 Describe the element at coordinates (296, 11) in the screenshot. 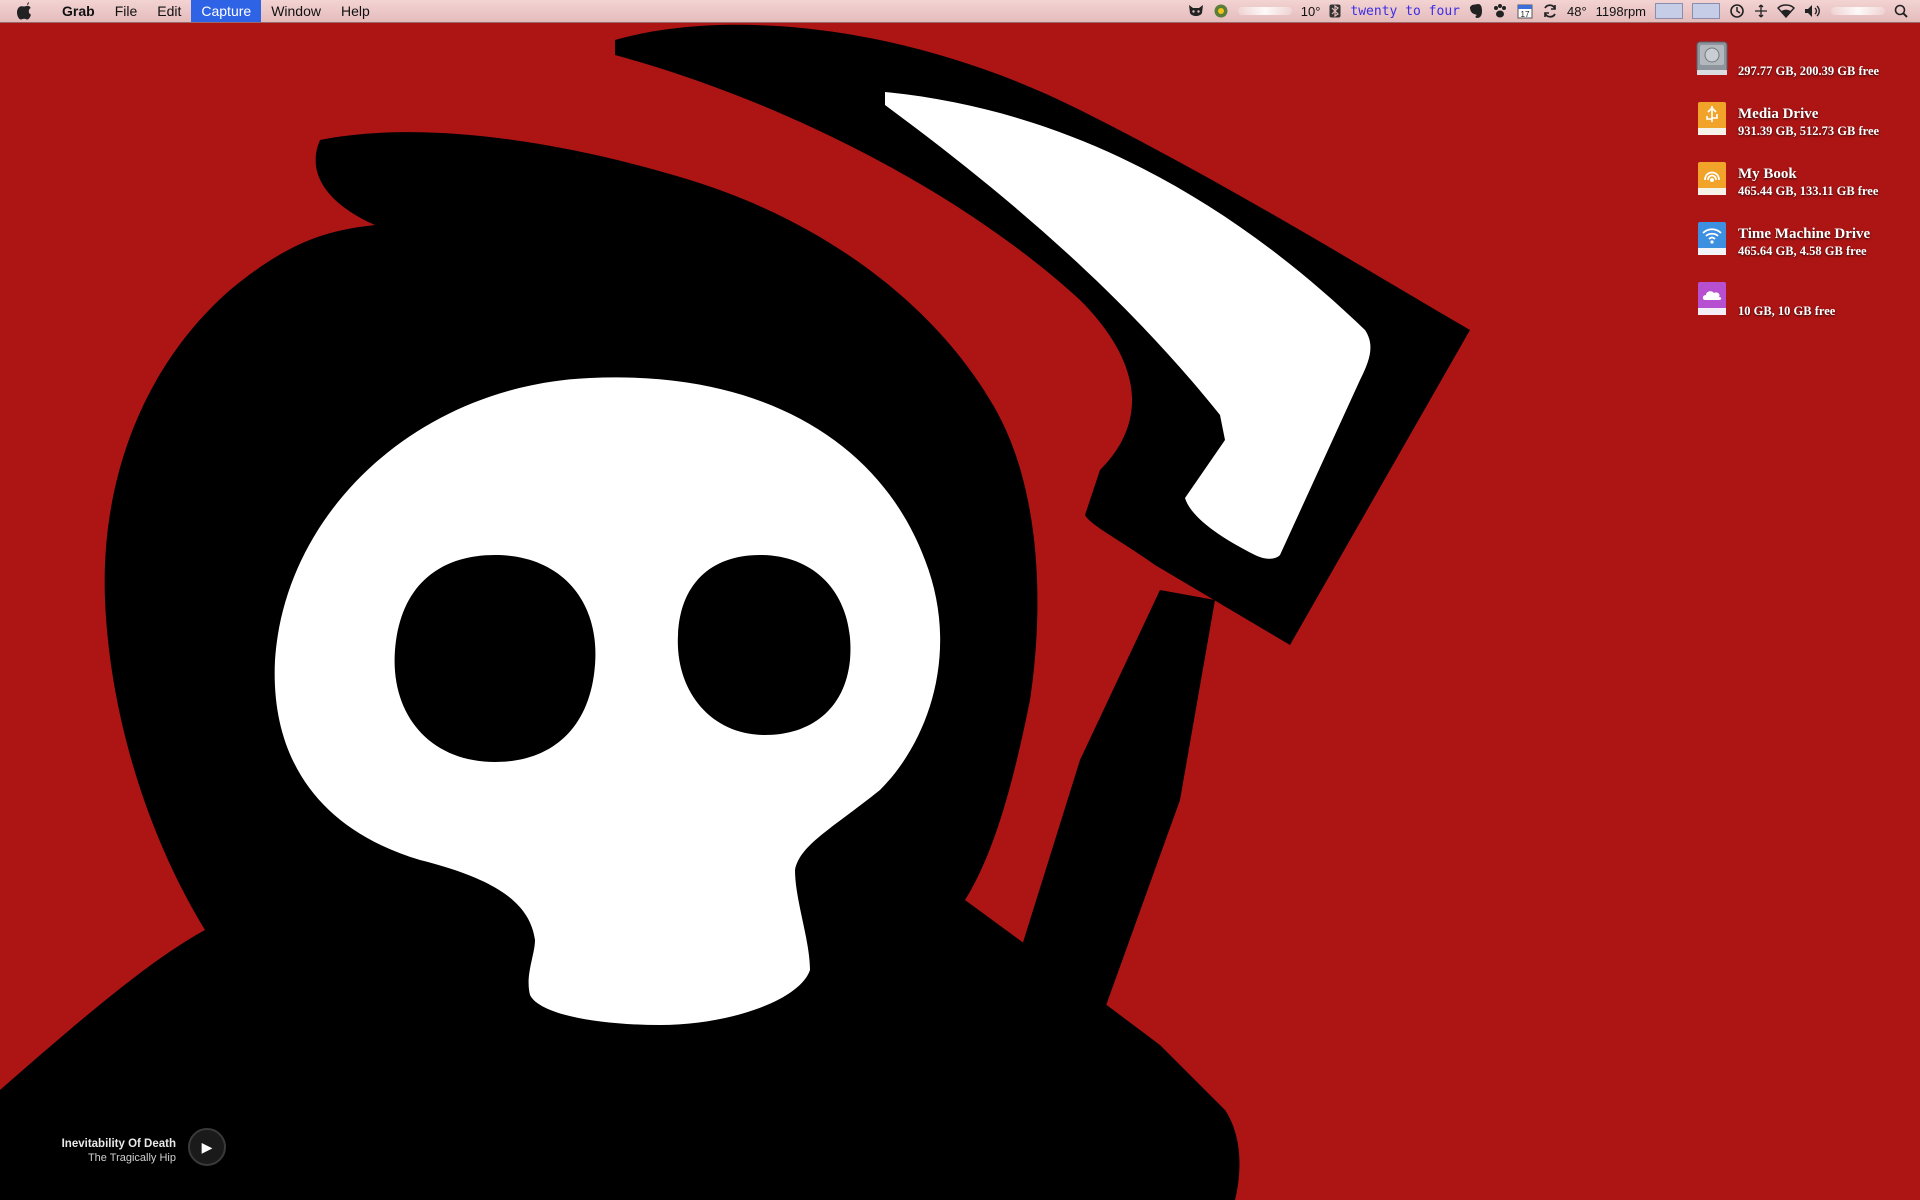

I see `menu-window: Window` at that location.